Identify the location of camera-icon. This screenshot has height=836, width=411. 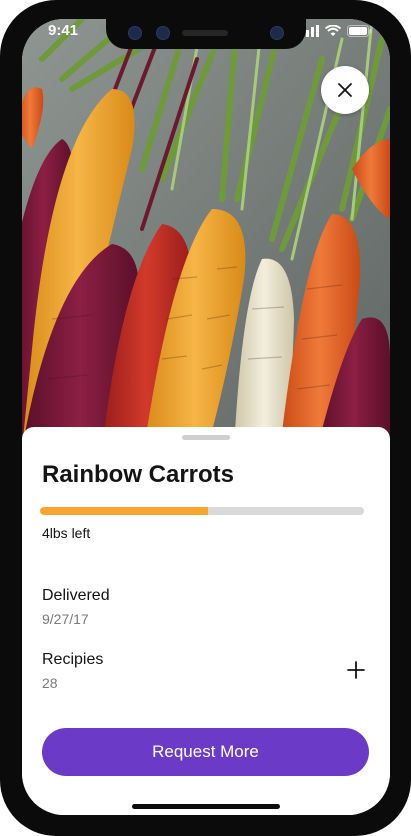
(135, 33).